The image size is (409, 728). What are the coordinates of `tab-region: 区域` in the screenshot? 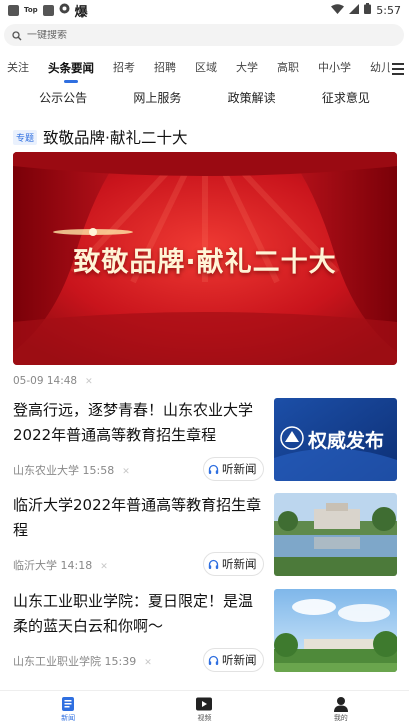 It's located at (206, 70).